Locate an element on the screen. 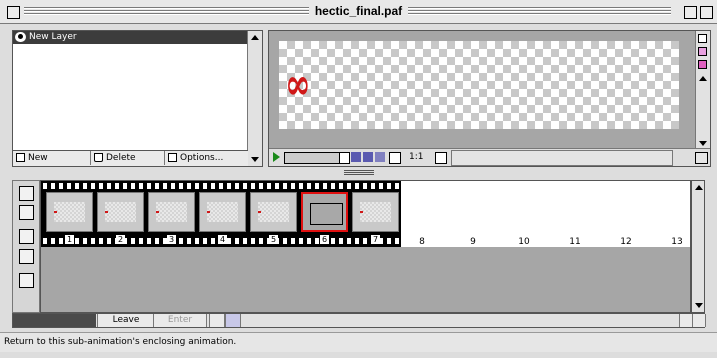  play-icon is located at coordinates (276, 157).